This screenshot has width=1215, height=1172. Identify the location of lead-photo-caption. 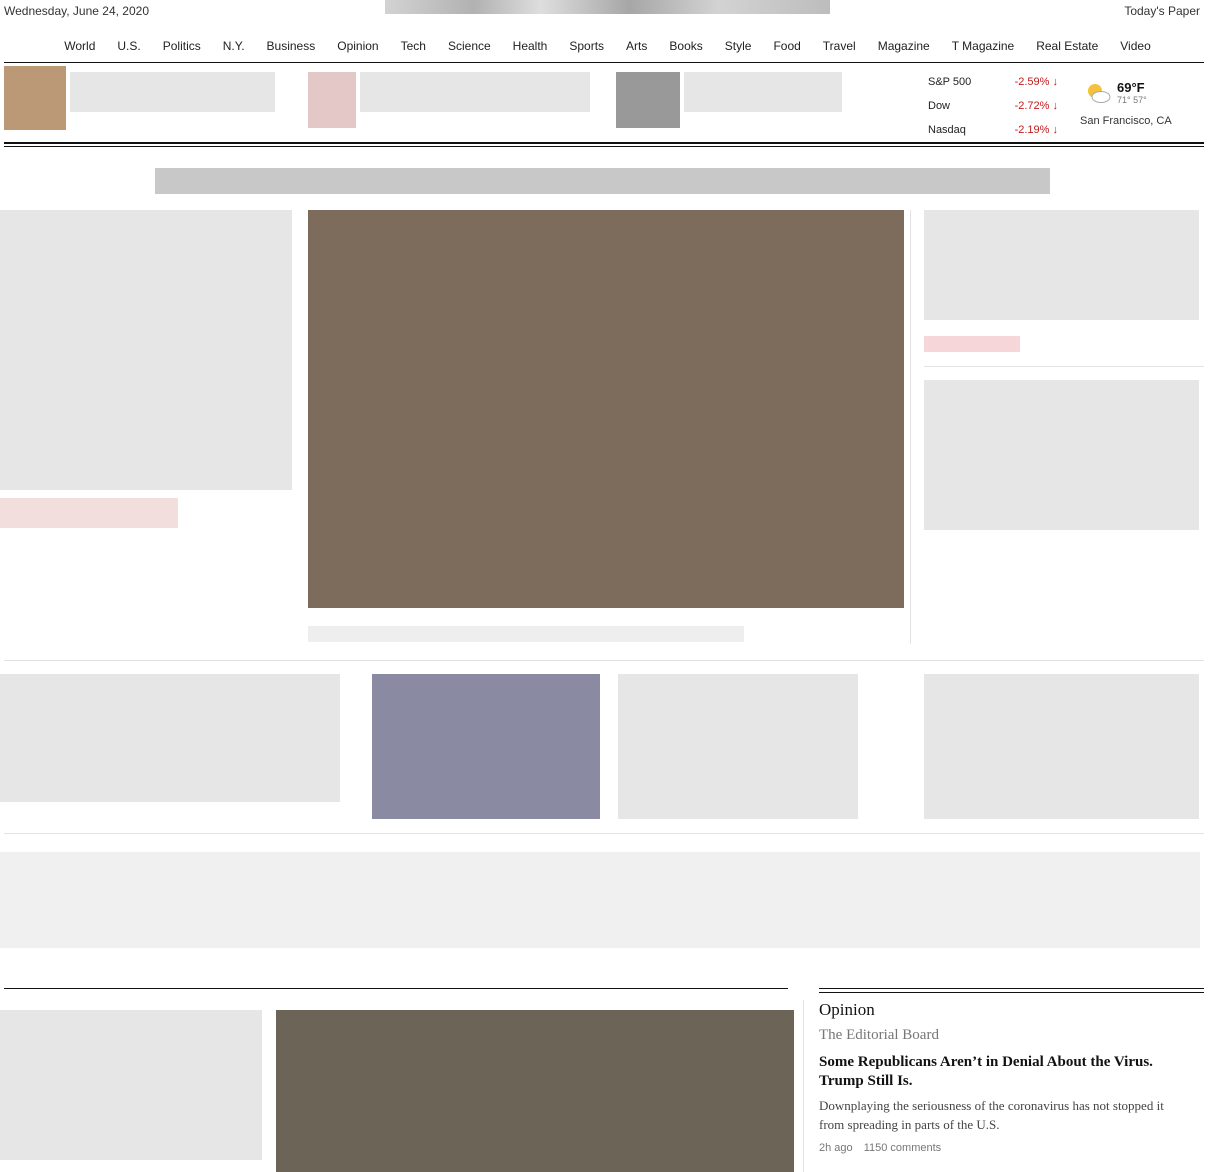
(526, 634).